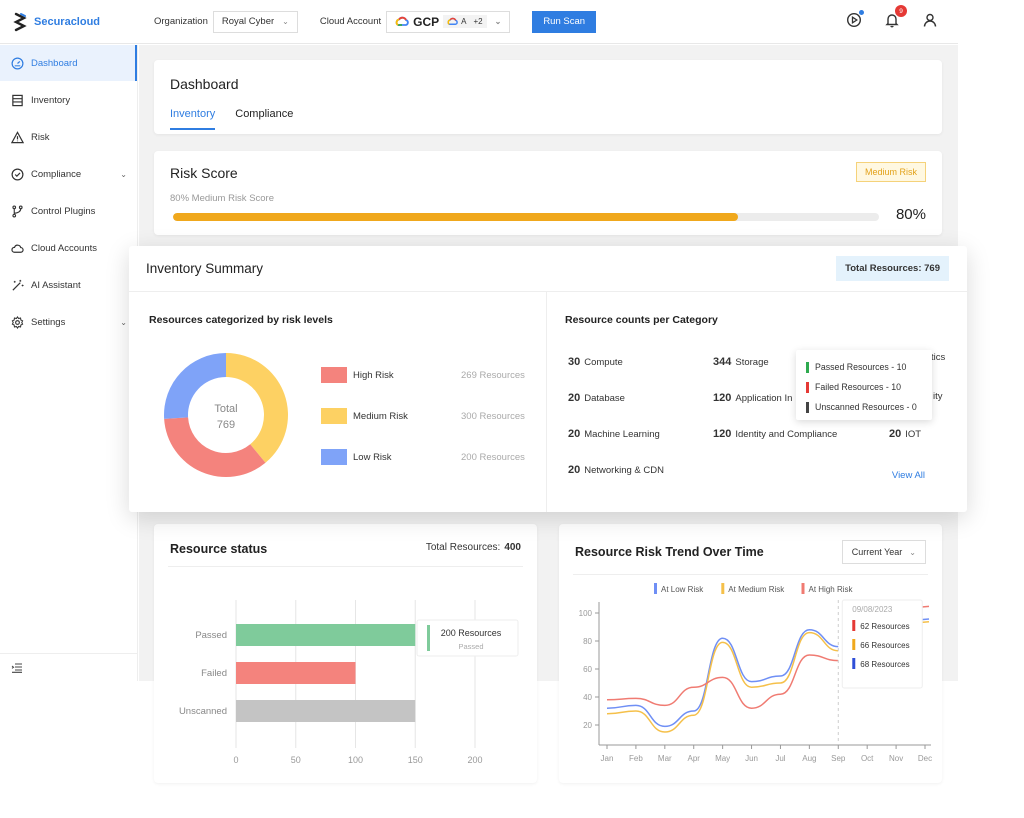  I want to click on cloud-account-secondary: A, so click(464, 21).